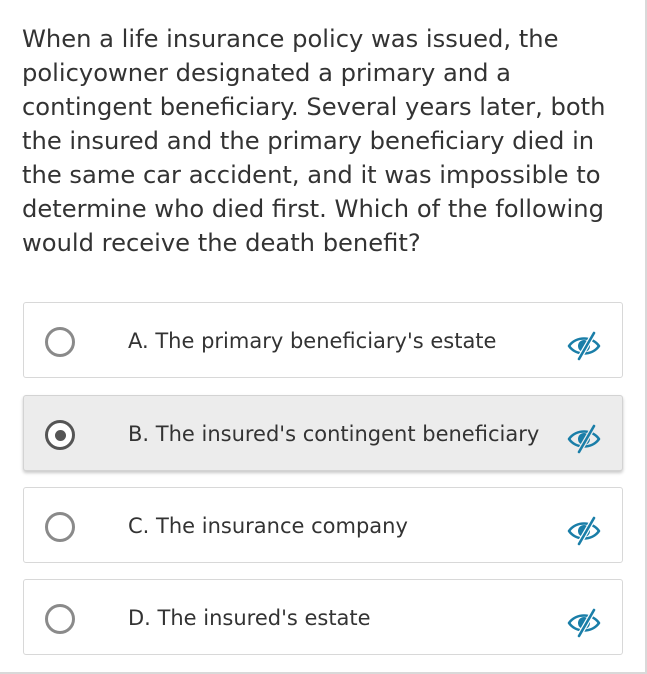 The width and height of the screenshot is (647, 674). I want to click on answer-option-label: C. The insurance company, so click(268, 526).